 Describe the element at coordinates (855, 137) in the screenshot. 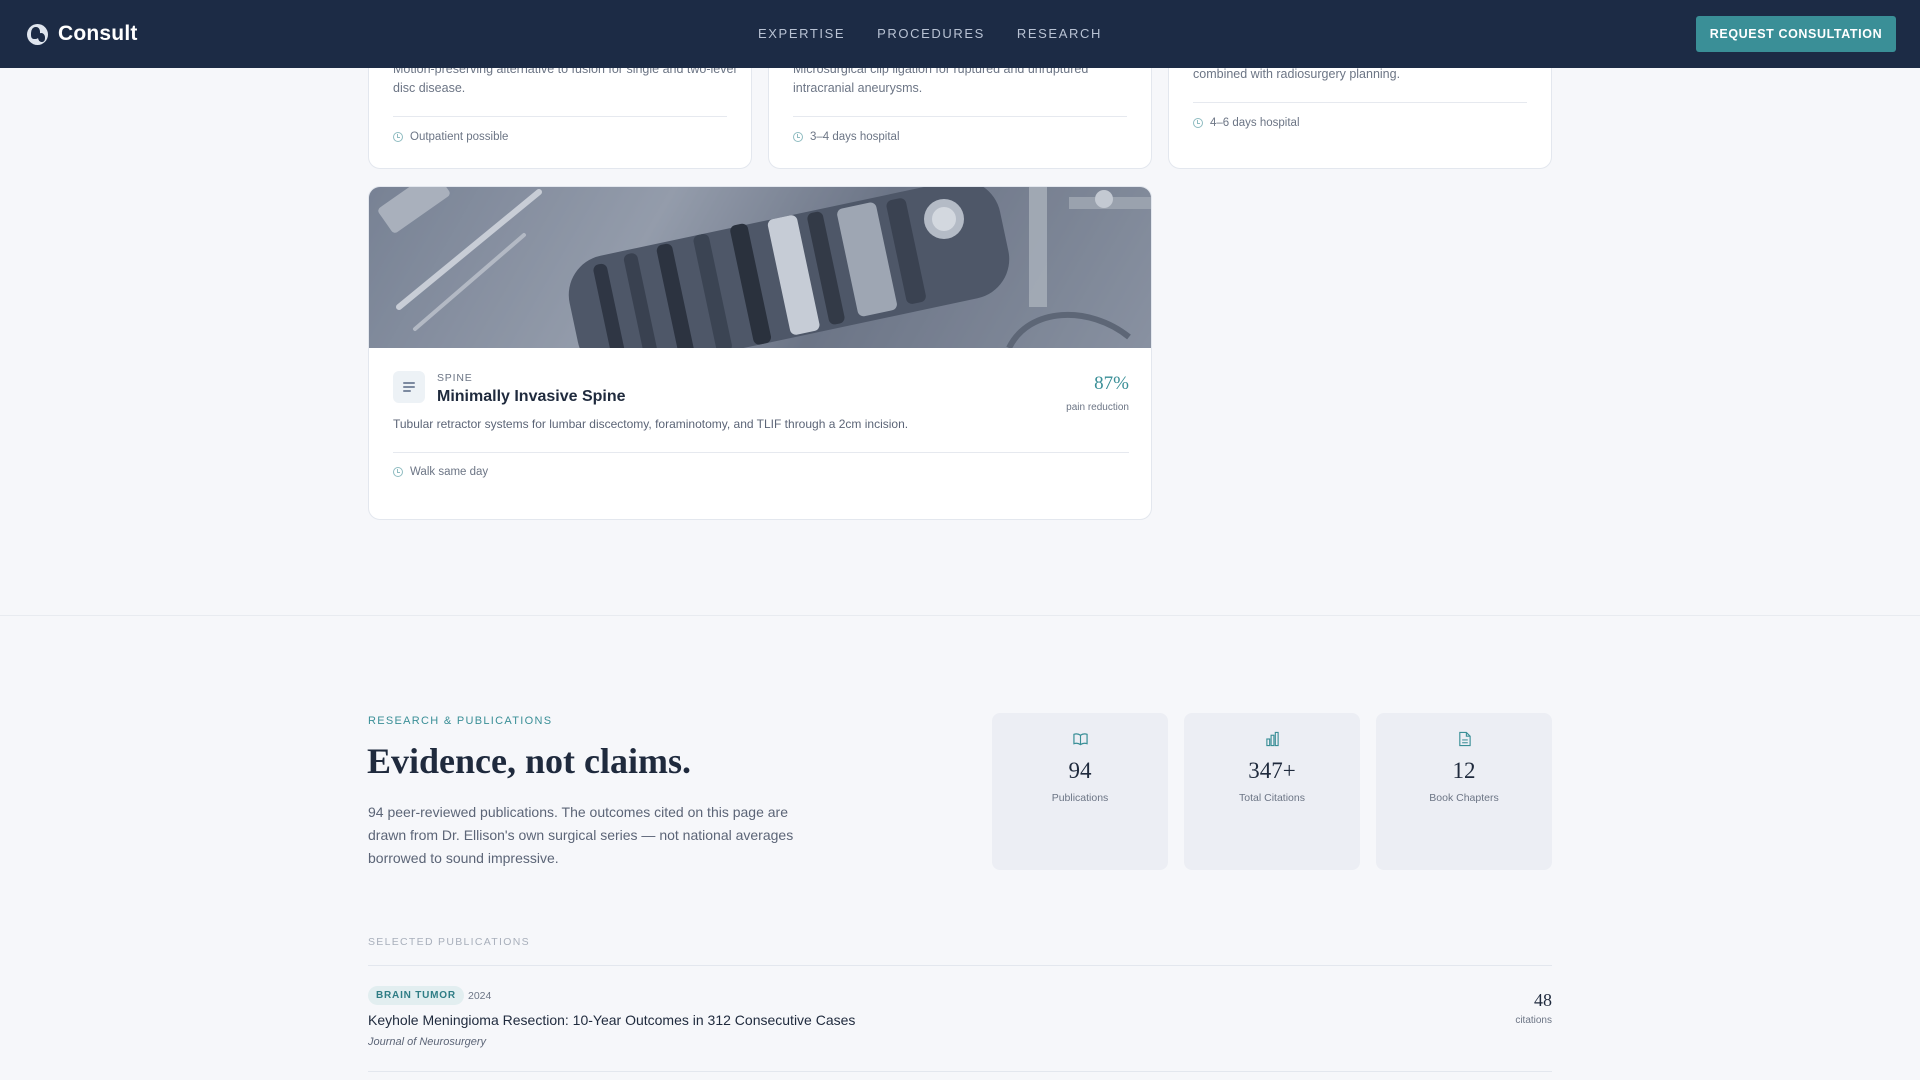

I see `procedure-stay: 3–4 days hospital` at that location.